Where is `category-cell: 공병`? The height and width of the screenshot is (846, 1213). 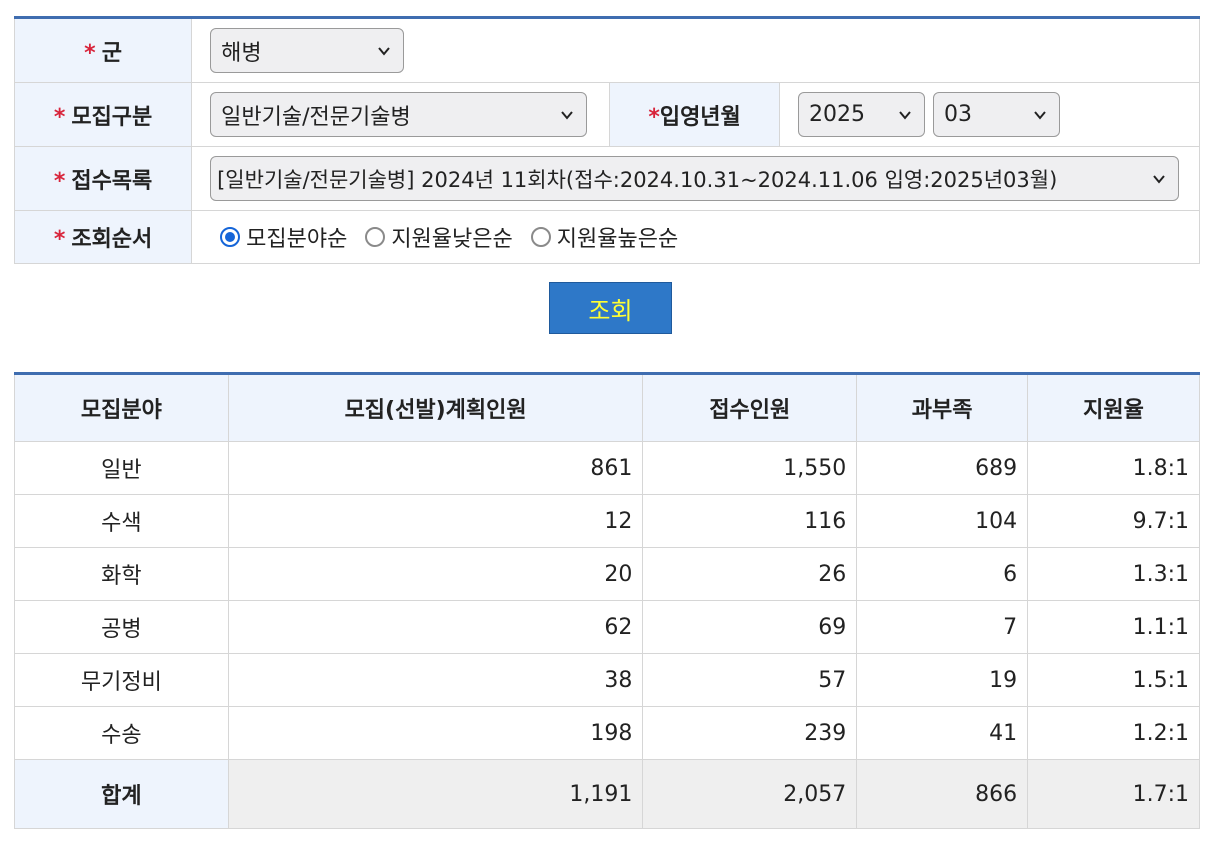 category-cell: 공병 is located at coordinates (121, 627).